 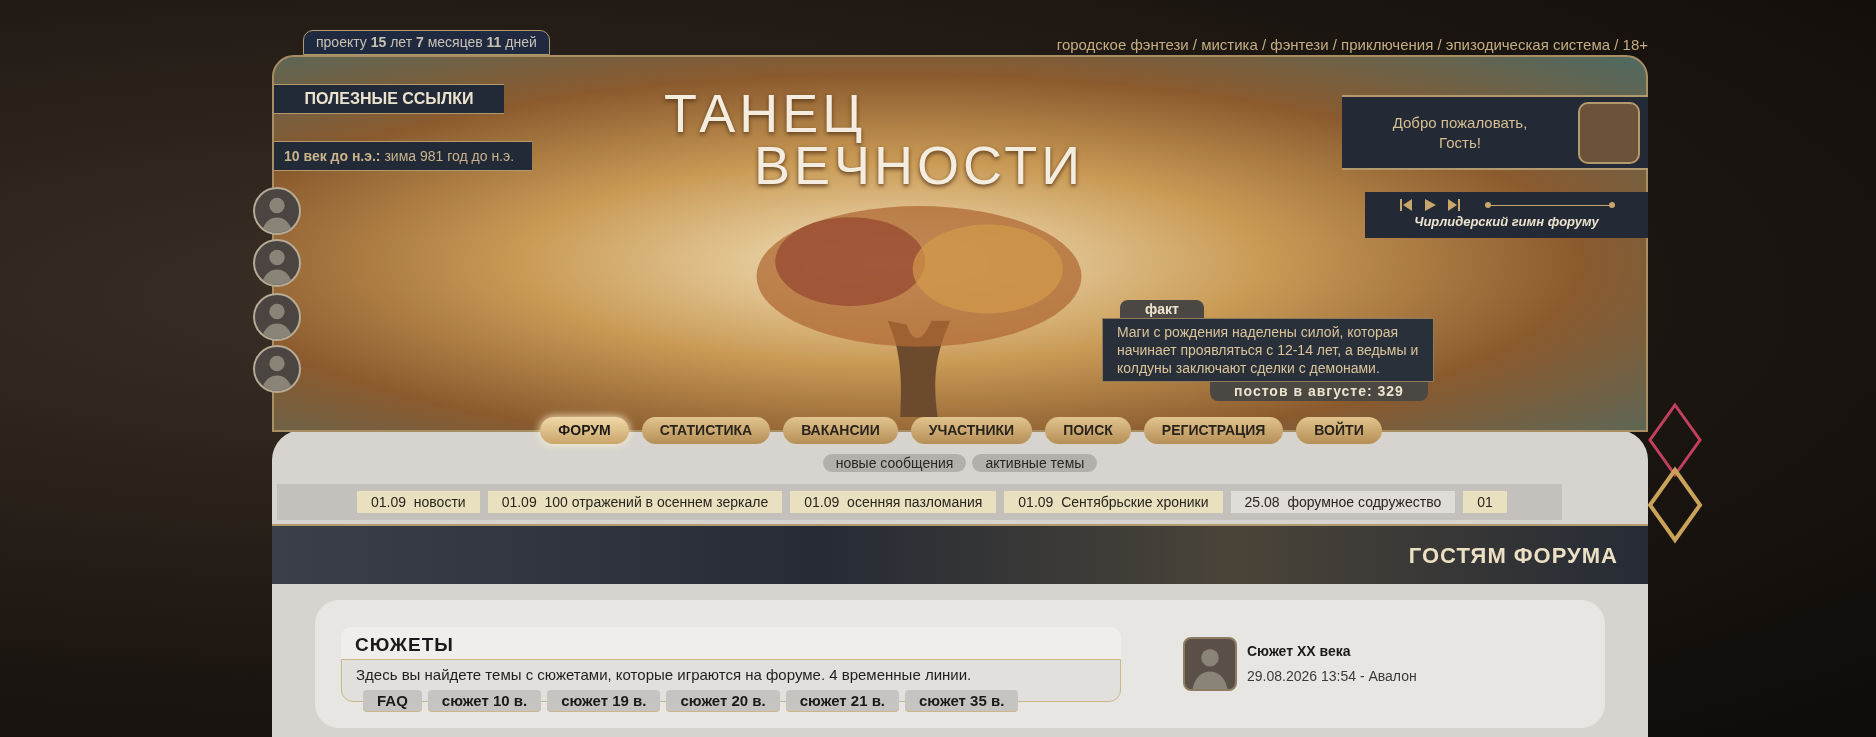 I want to click on news-item: 01.09 новости, so click(x=418, y=502).